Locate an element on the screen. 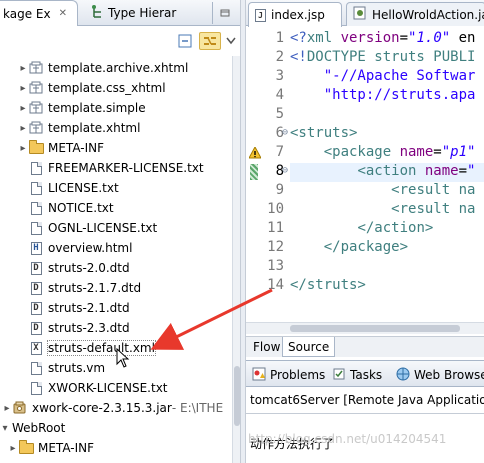 The image size is (484, 463). code-text: <struts> is located at coordinates (324, 133).